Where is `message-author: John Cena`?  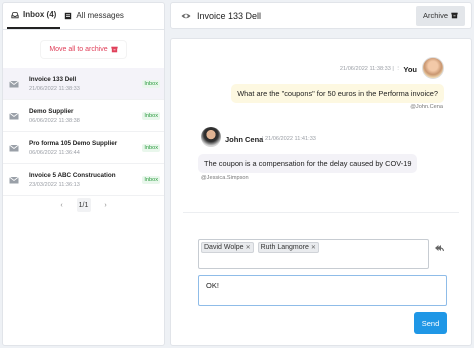 message-author: John Cena is located at coordinates (244, 139).